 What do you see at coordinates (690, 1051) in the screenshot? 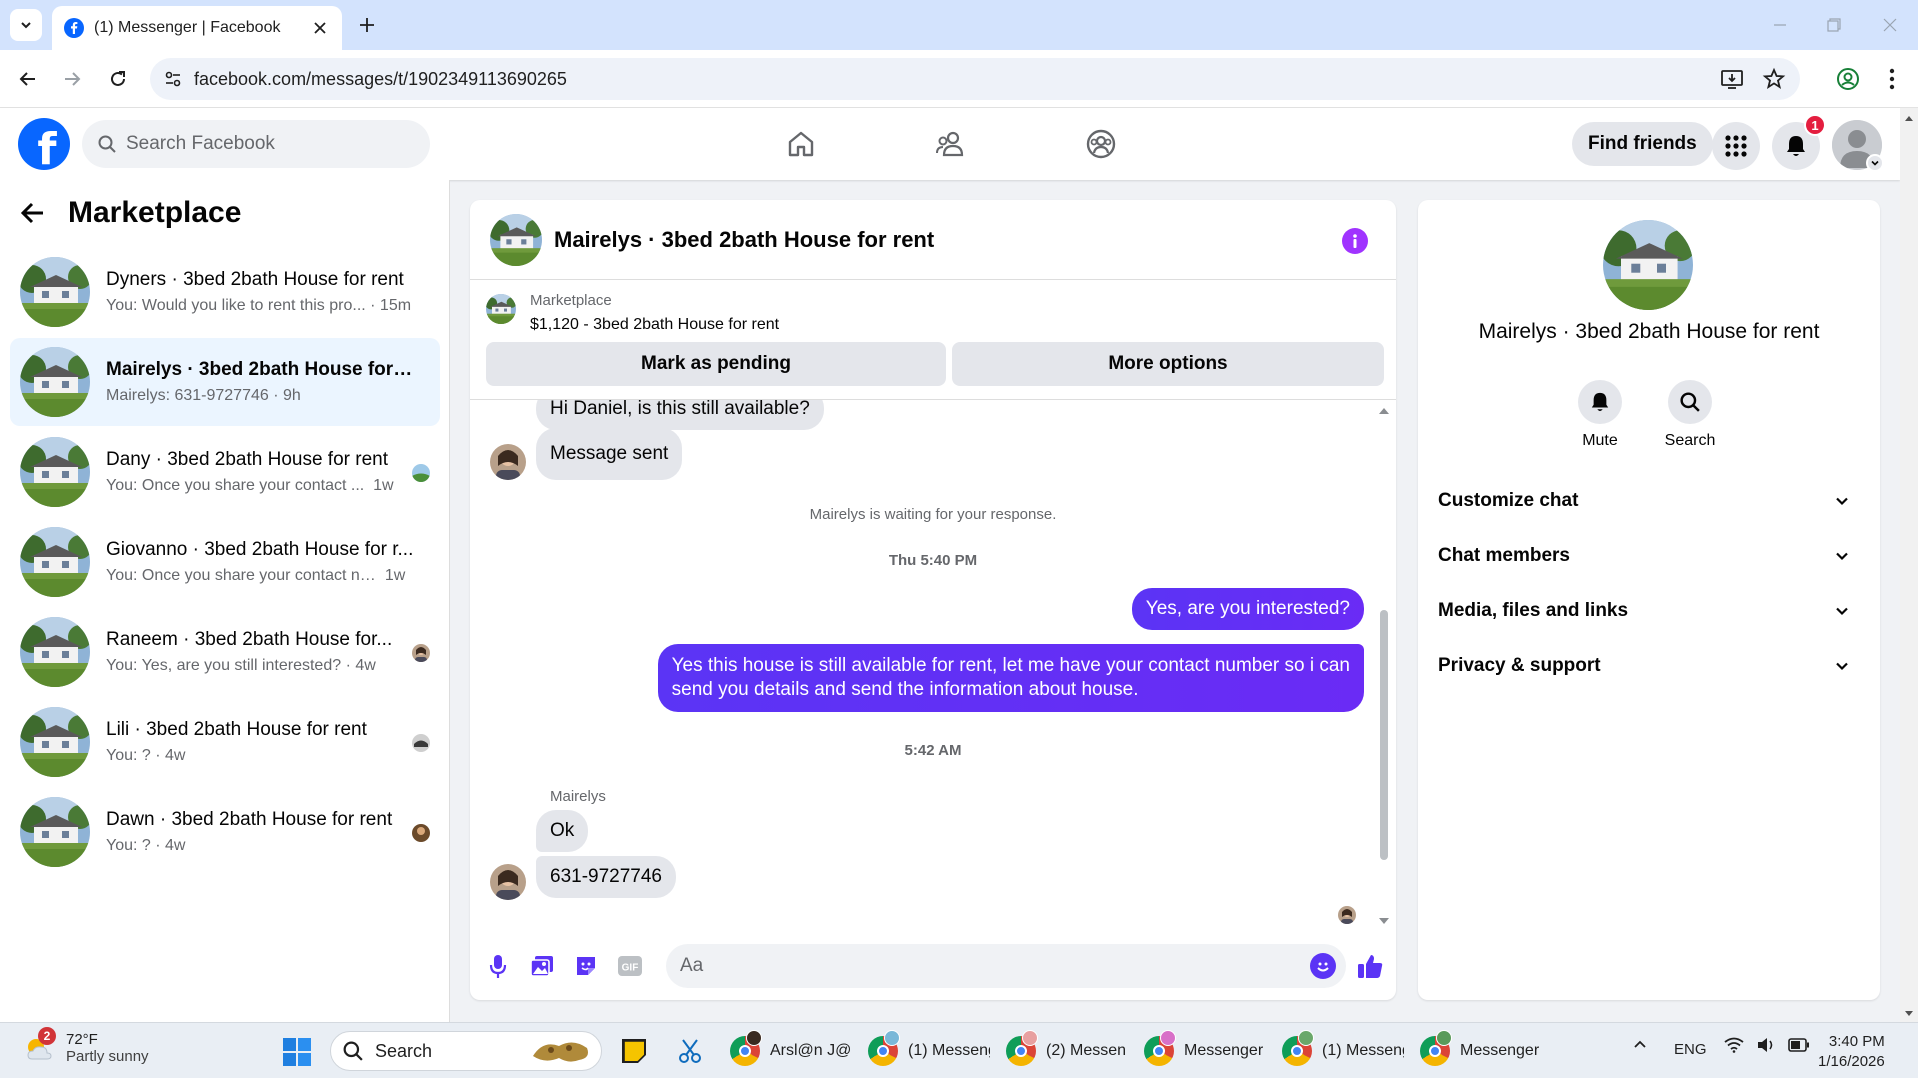
I see `snipping-tool-app` at bounding box center [690, 1051].